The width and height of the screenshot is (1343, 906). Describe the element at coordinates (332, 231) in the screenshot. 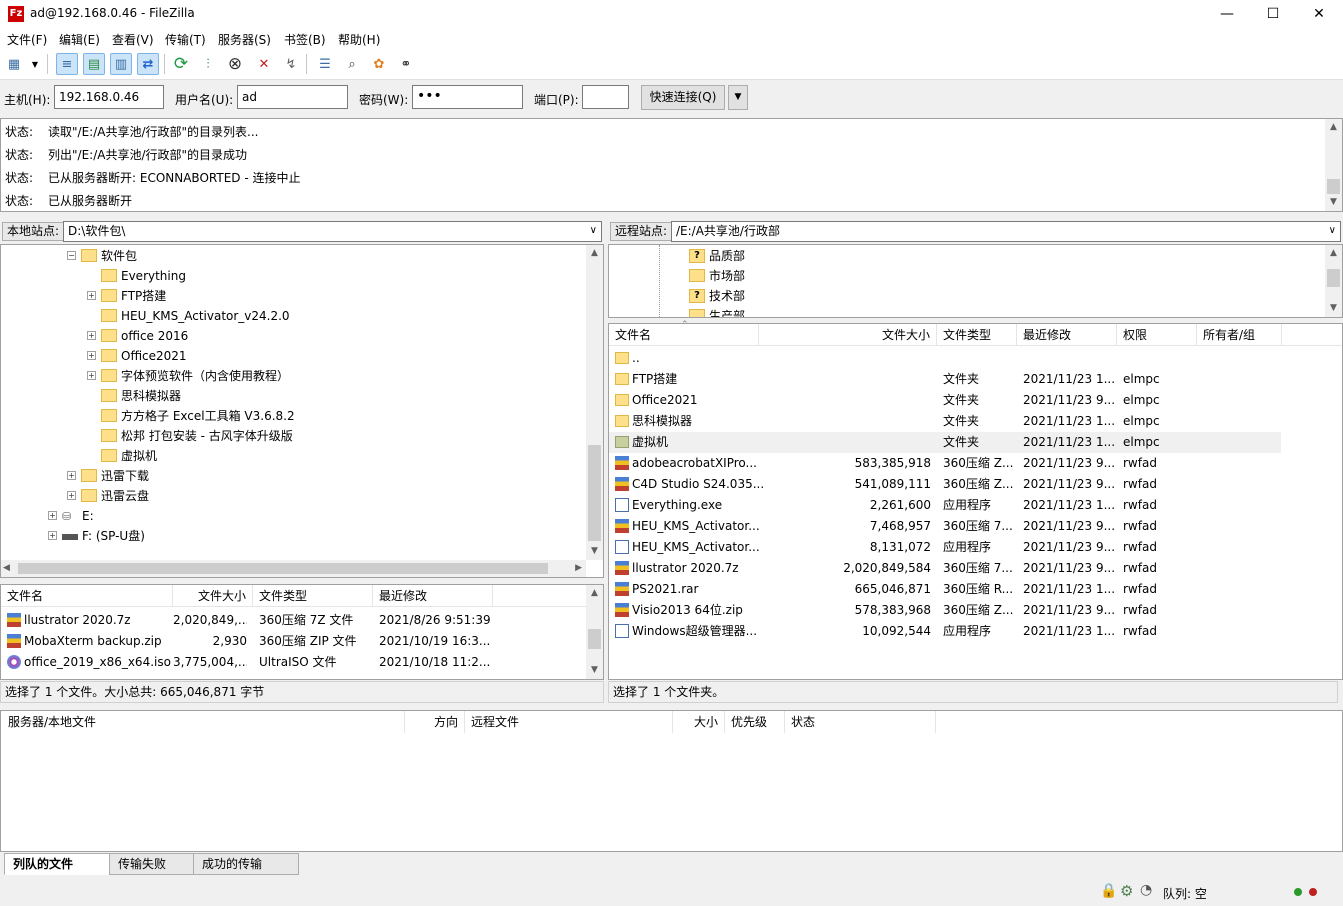

I see `local-path-input: D:\软件包\ ∨` at that location.